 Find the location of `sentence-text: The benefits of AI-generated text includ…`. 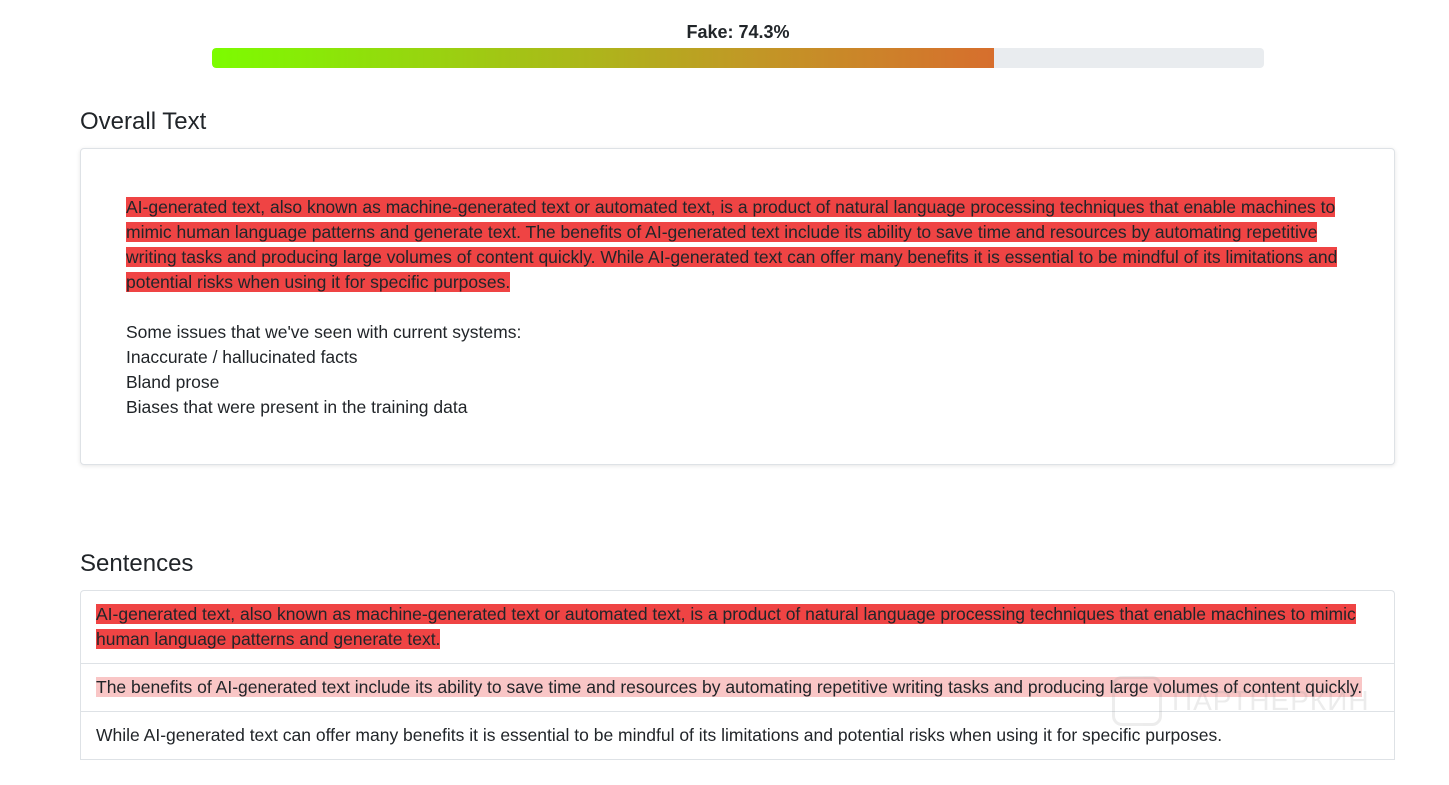

sentence-text: The benefits of AI-generated text includ… is located at coordinates (729, 687).